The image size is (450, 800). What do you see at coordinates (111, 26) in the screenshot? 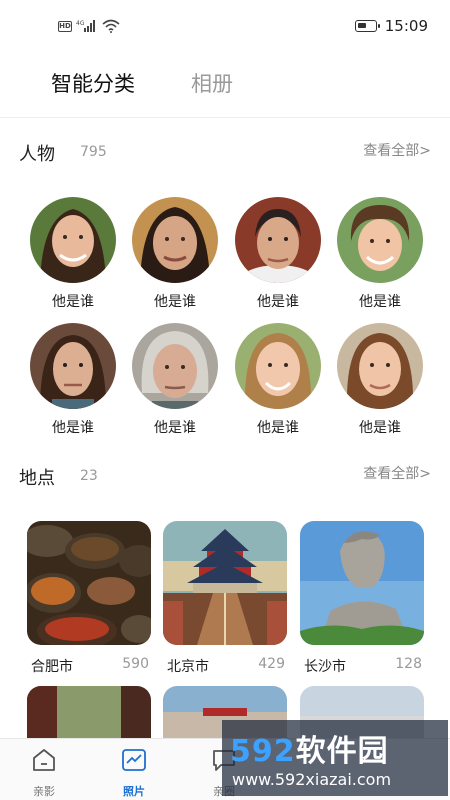
I see `wifi-icon` at bounding box center [111, 26].